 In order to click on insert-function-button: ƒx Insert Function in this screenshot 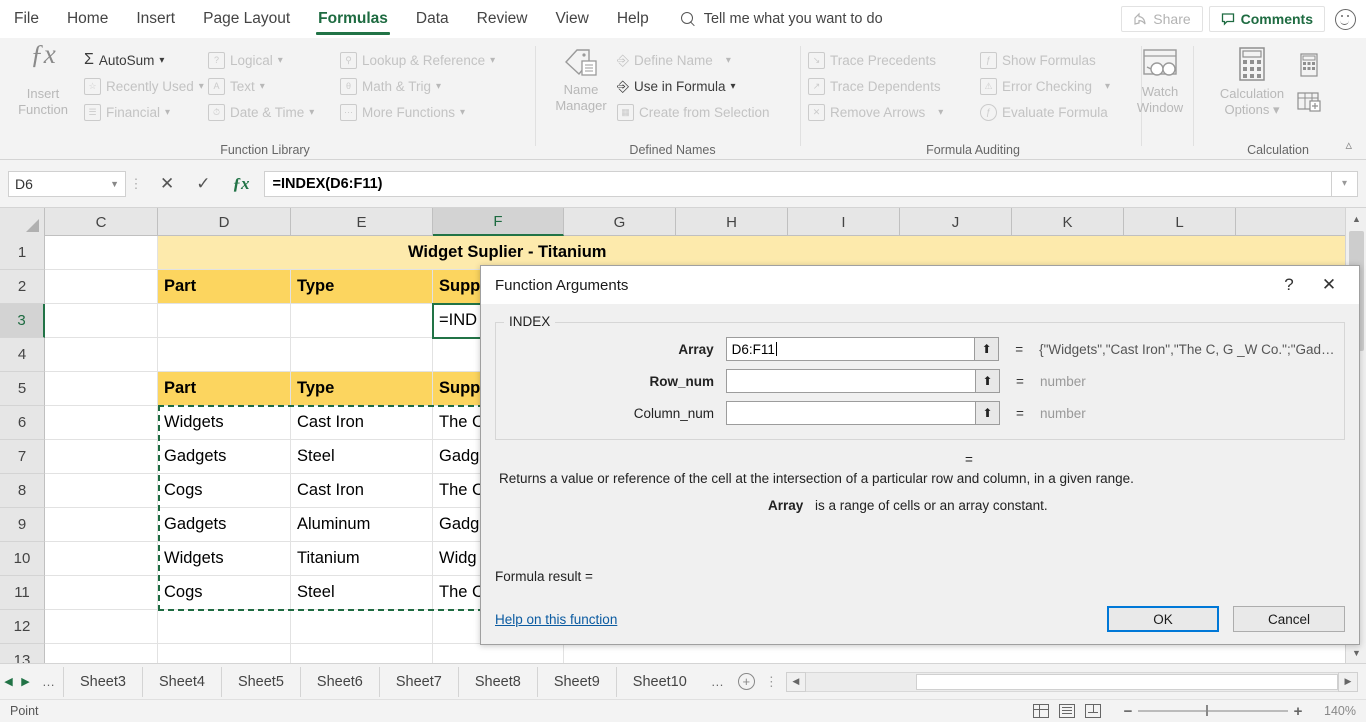, I will do `click(43, 79)`.